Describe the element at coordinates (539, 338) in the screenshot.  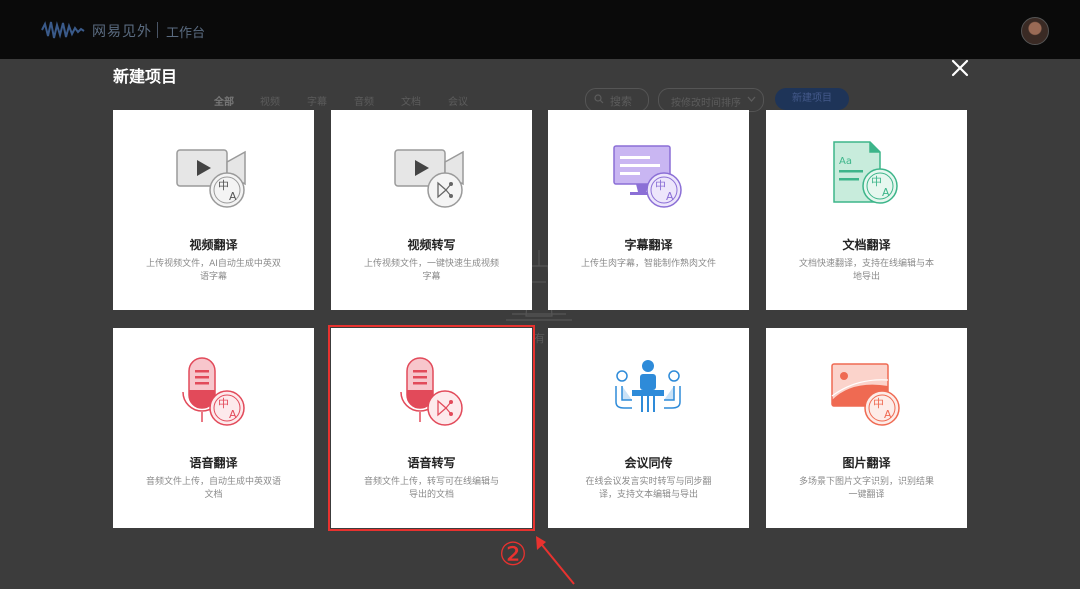
I see `background-text: 有` at that location.